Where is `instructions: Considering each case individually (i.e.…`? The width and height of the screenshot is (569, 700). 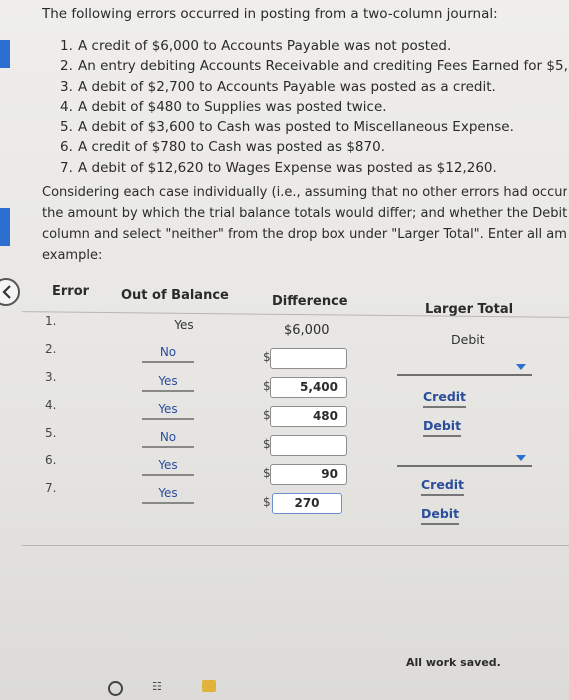 instructions: Considering each case individually (i.e.… is located at coordinates (304, 224).